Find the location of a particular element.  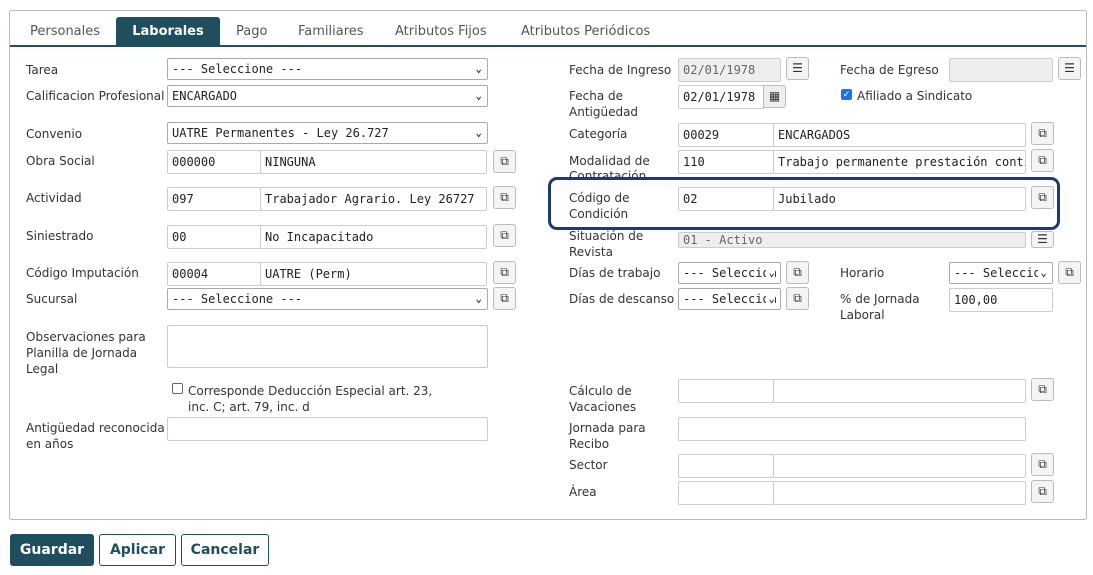

pct-jornada-input: 100,00 is located at coordinates (1001, 300).